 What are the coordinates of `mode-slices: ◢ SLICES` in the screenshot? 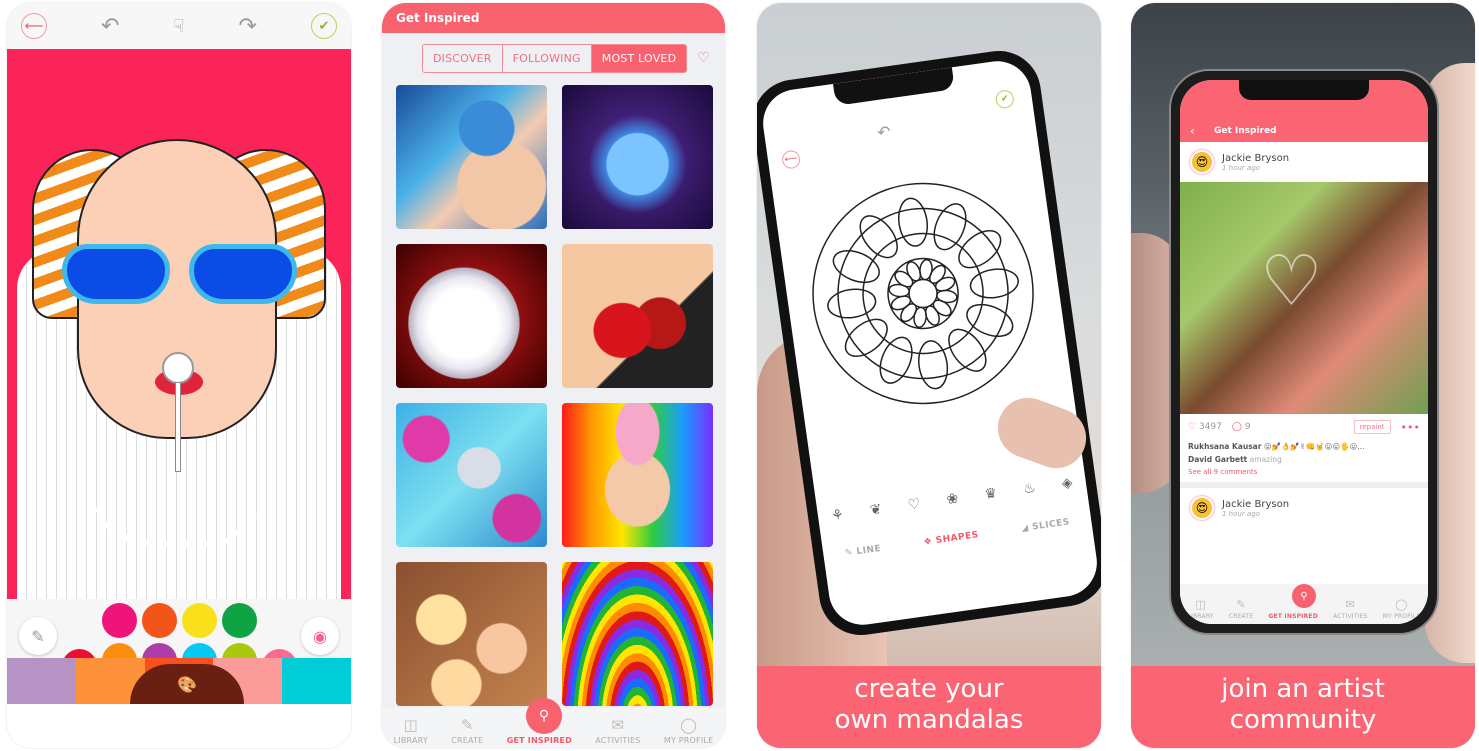 It's located at (1046, 525).